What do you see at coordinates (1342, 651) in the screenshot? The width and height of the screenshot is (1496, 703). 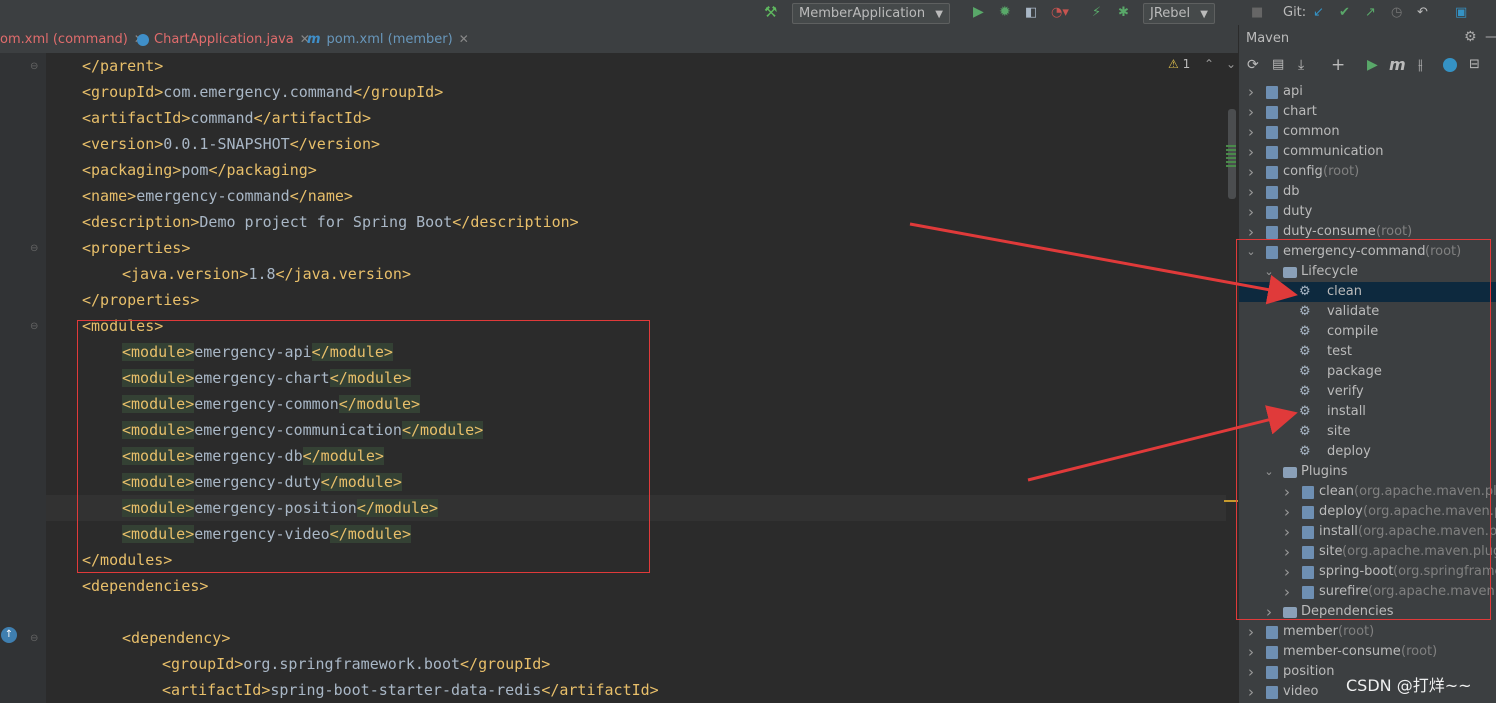 I see `maven-tree-label: member-consume` at bounding box center [1342, 651].